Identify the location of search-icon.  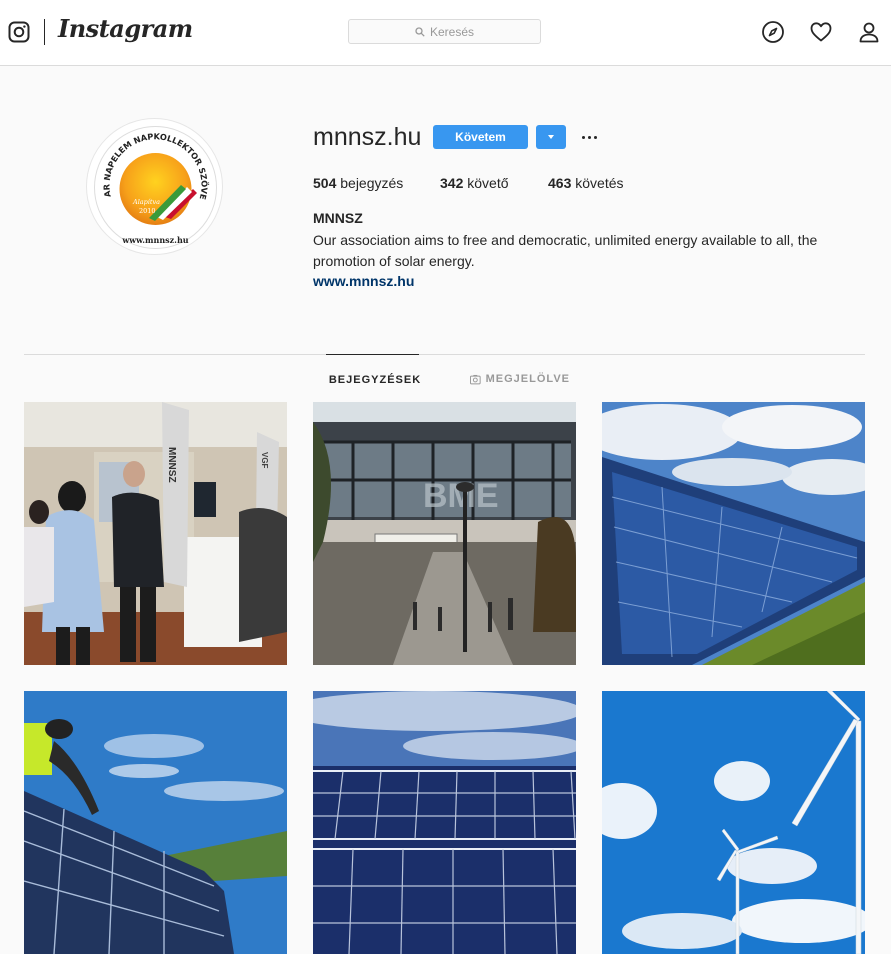
(420, 31).